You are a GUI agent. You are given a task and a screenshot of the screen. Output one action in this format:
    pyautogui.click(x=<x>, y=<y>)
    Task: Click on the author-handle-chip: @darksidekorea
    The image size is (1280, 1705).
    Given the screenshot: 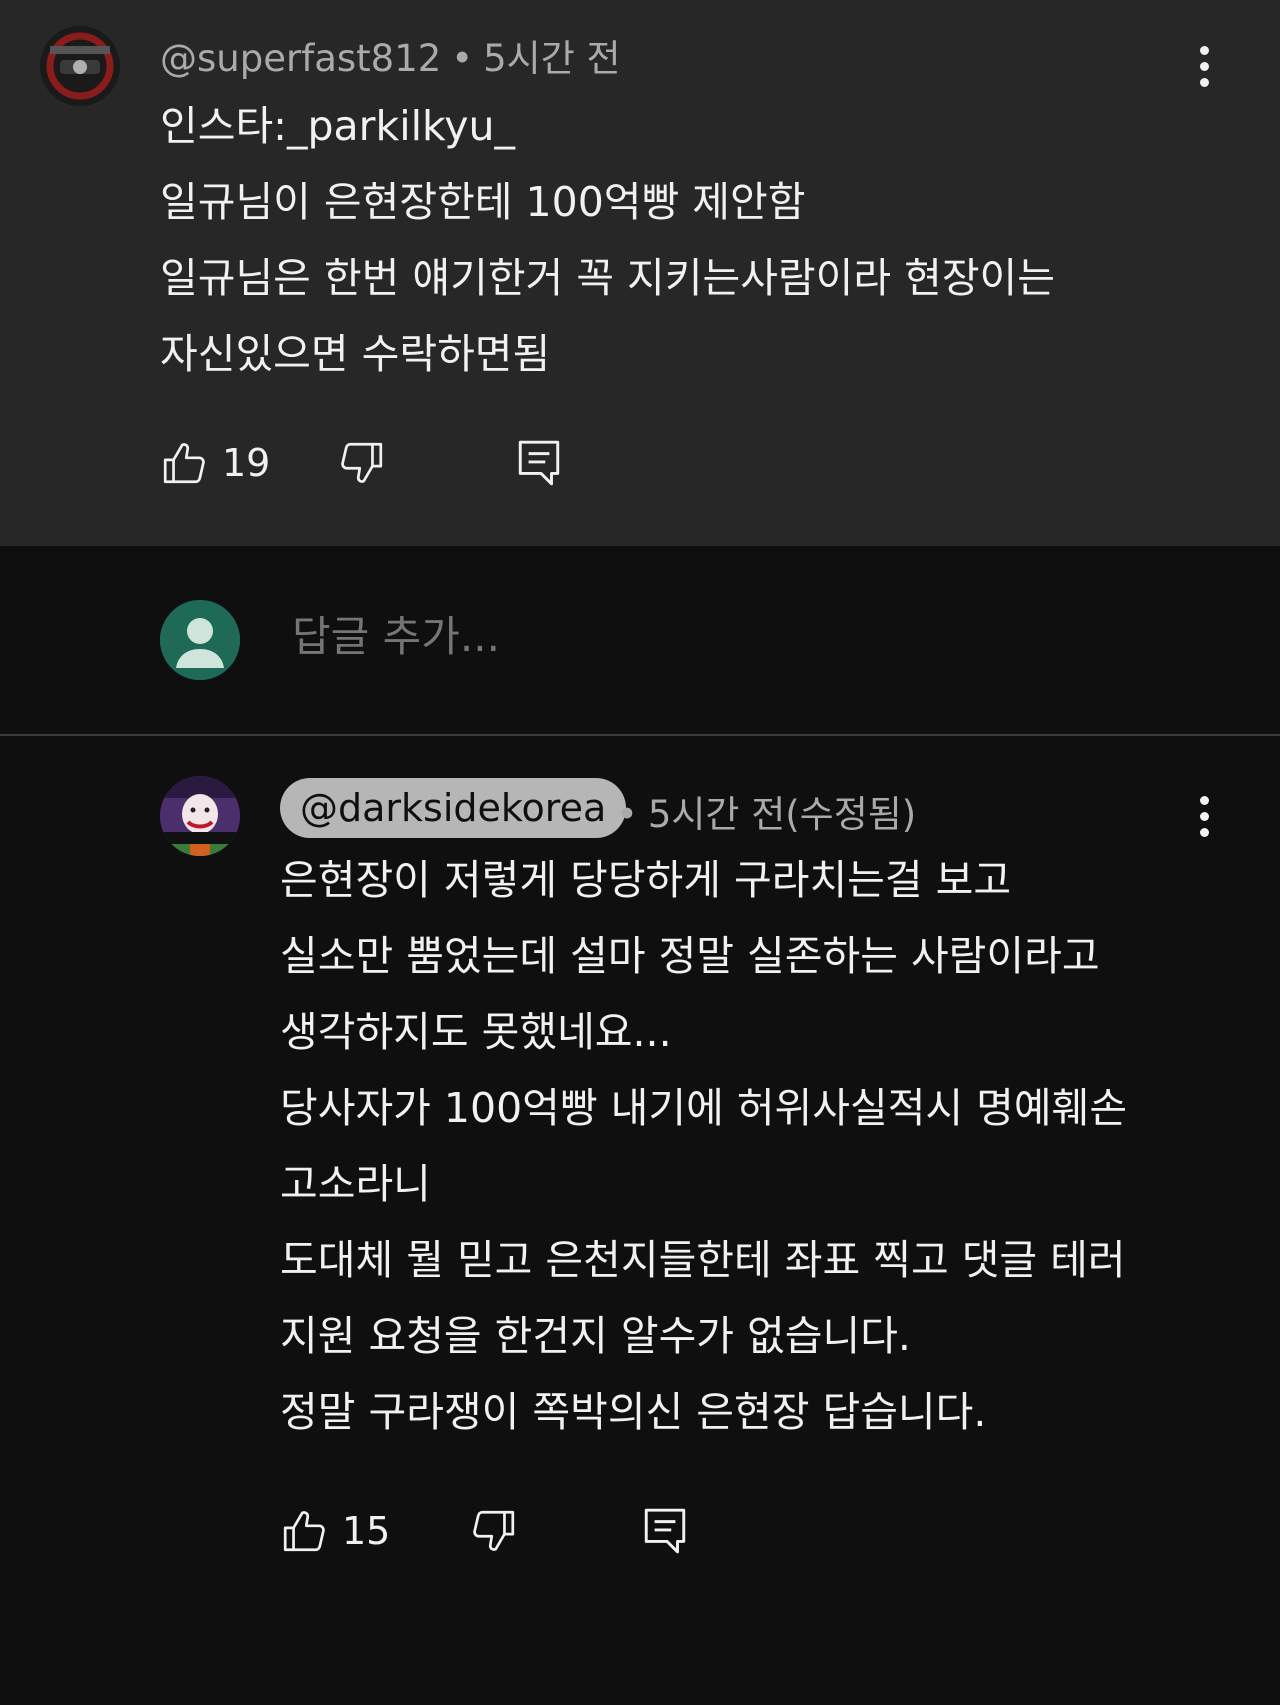 What is the action you would take?
    pyautogui.click(x=453, y=808)
    